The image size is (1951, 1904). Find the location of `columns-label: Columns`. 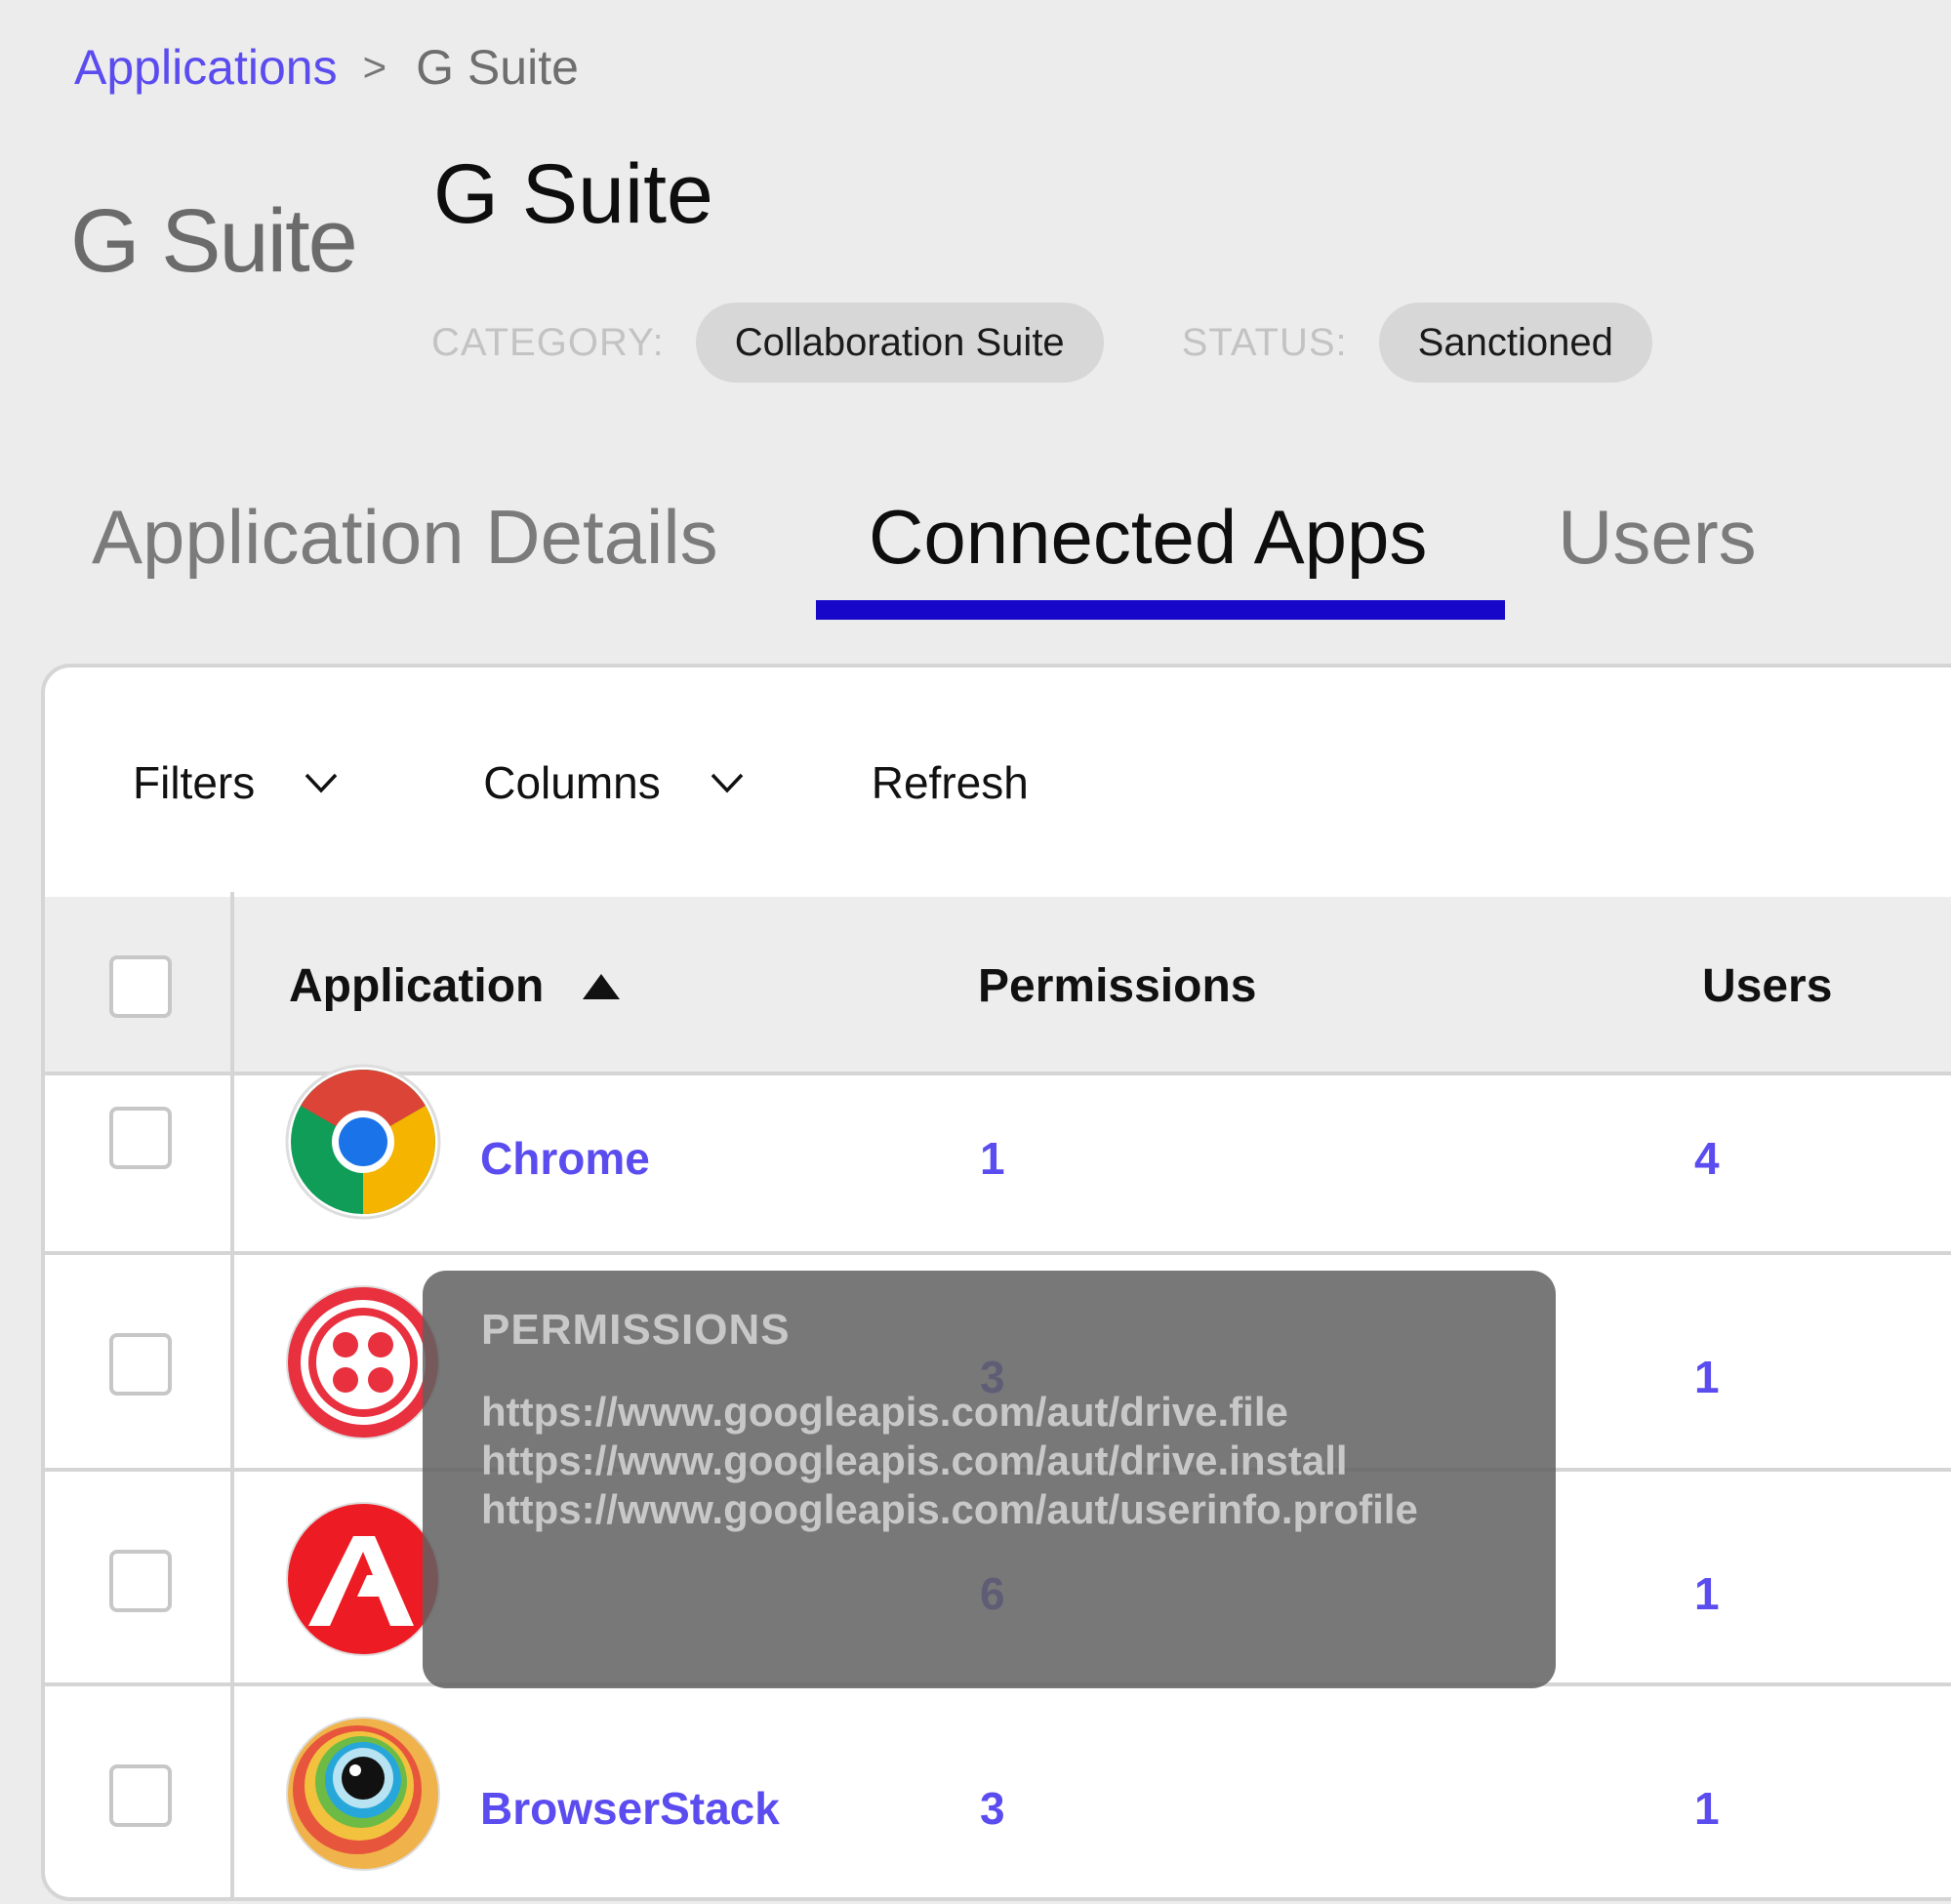

columns-label: Columns is located at coordinates (572, 782).